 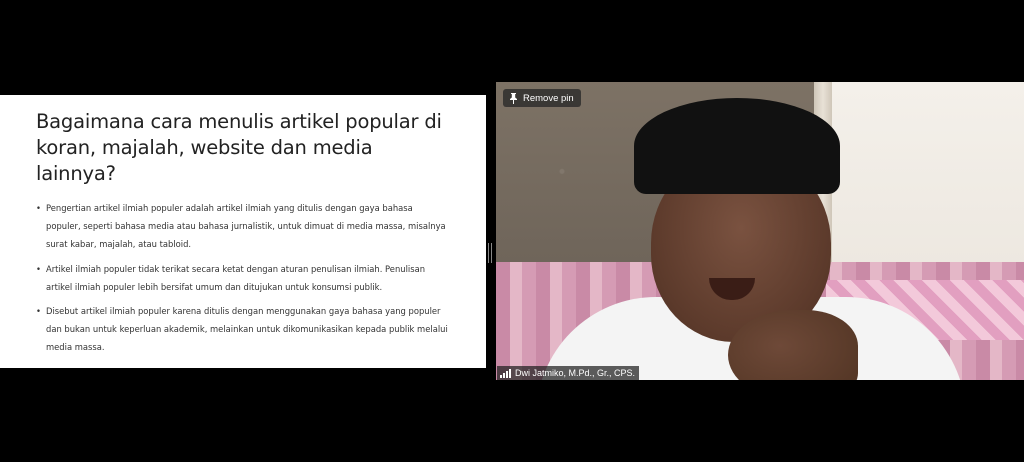 I want to click on signal-strength-icon, so click(x=505, y=373).